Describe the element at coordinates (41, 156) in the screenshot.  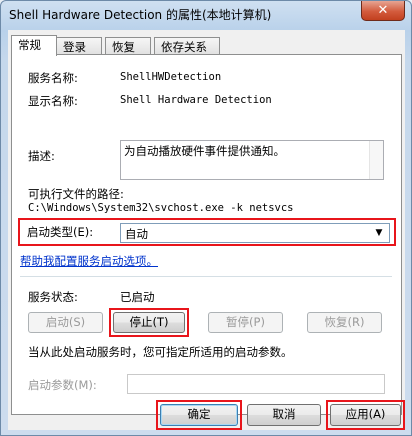
I see `description-label: 描述:` at that location.